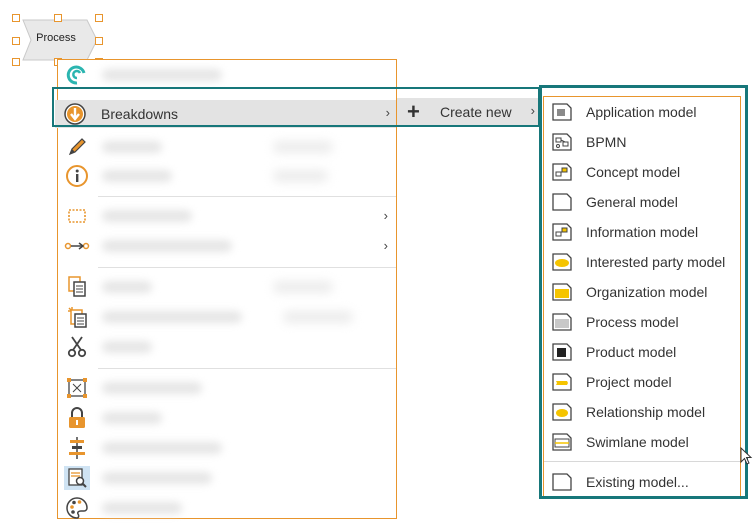 The height and width of the screenshot is (523, 755). What do you see at coordinates (227, 388) in the screenshot?
I see `menu-item-resize` at bounding box center [227, 388].